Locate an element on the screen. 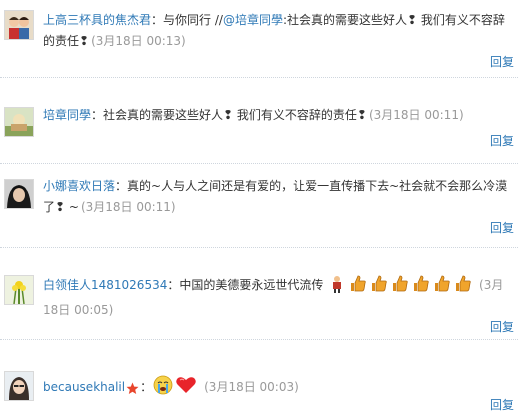 Image resolution: width=518 pixels, height=413 pixels. comment-body: 中国的美德要永远世代流传 is located at coordinates (251, 285).